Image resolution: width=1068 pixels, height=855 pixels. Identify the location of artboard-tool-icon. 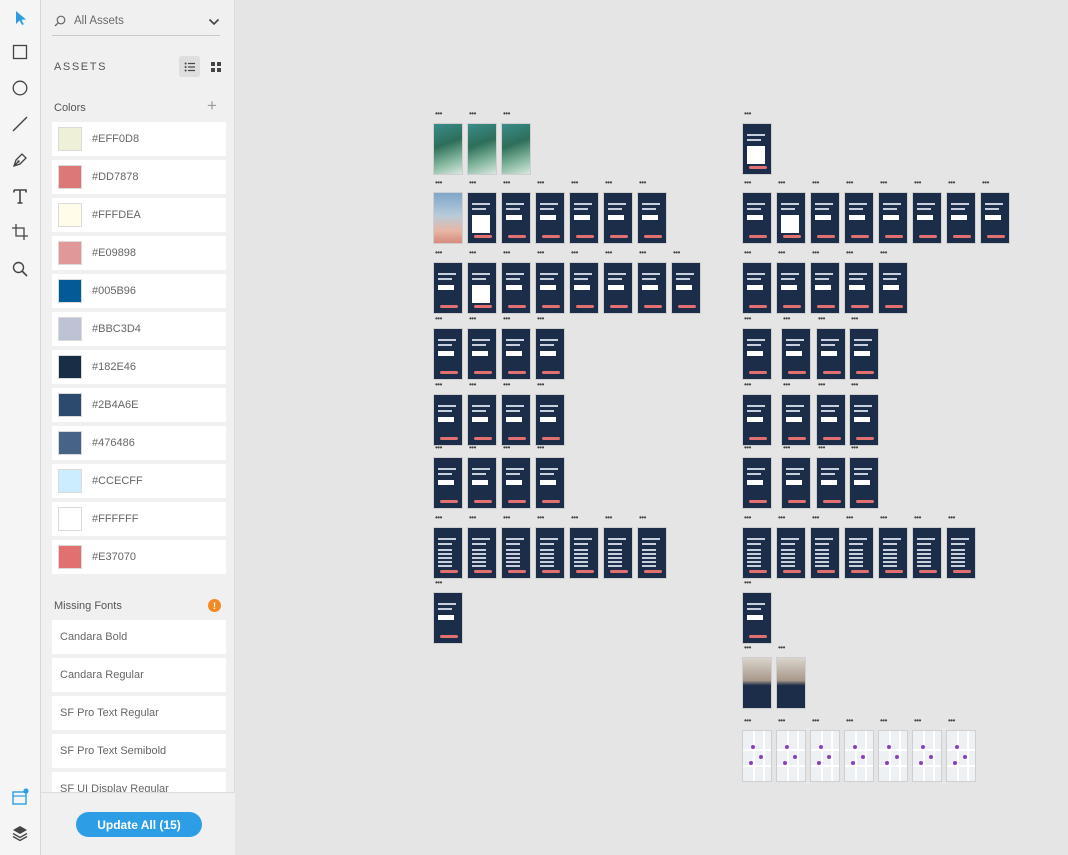
(20, 232).